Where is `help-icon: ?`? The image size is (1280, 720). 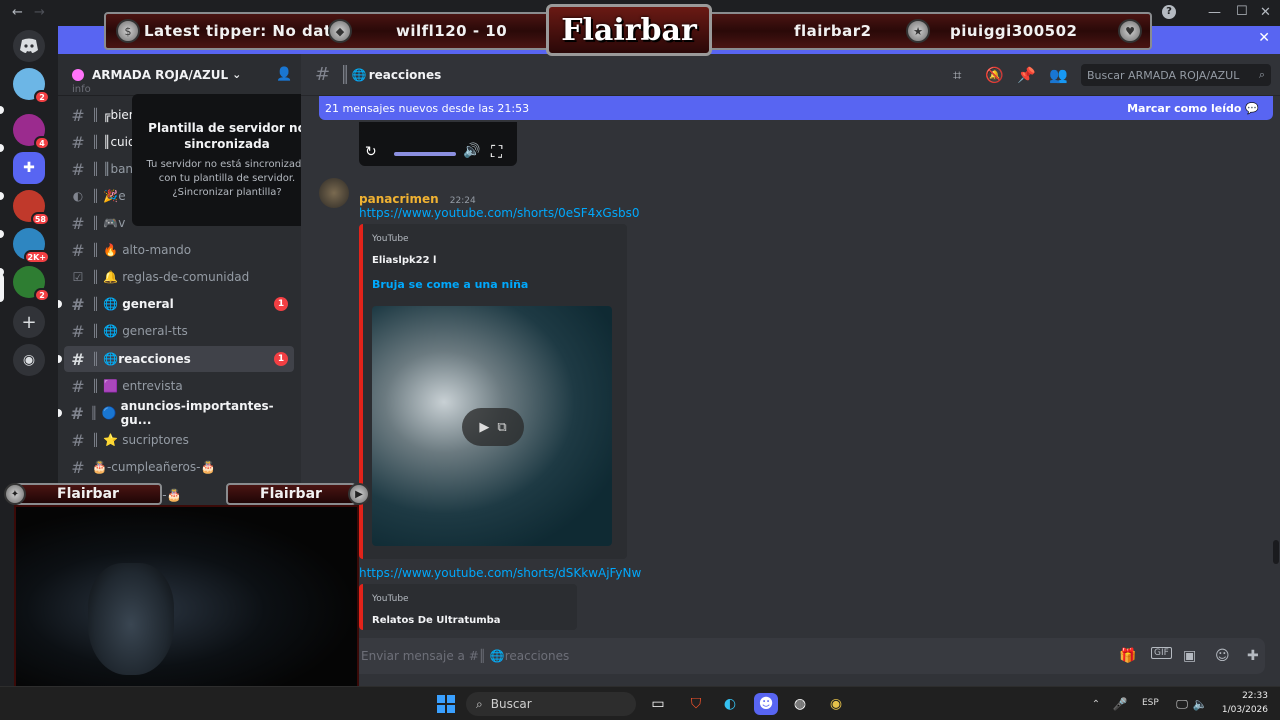
help-icon: ? is located at coordinates (1169, 12).